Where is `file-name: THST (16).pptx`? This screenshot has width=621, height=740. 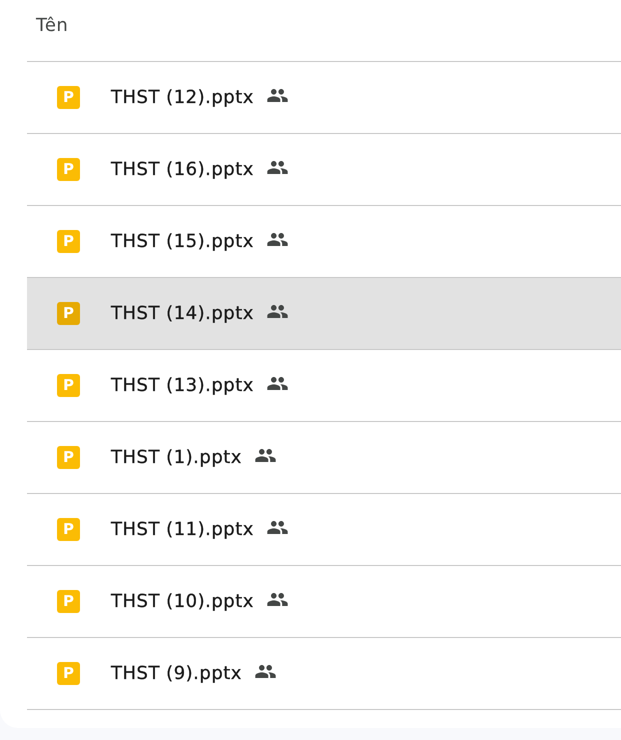 file-name: THST (16).pptx is located at coordinates (182, 169).